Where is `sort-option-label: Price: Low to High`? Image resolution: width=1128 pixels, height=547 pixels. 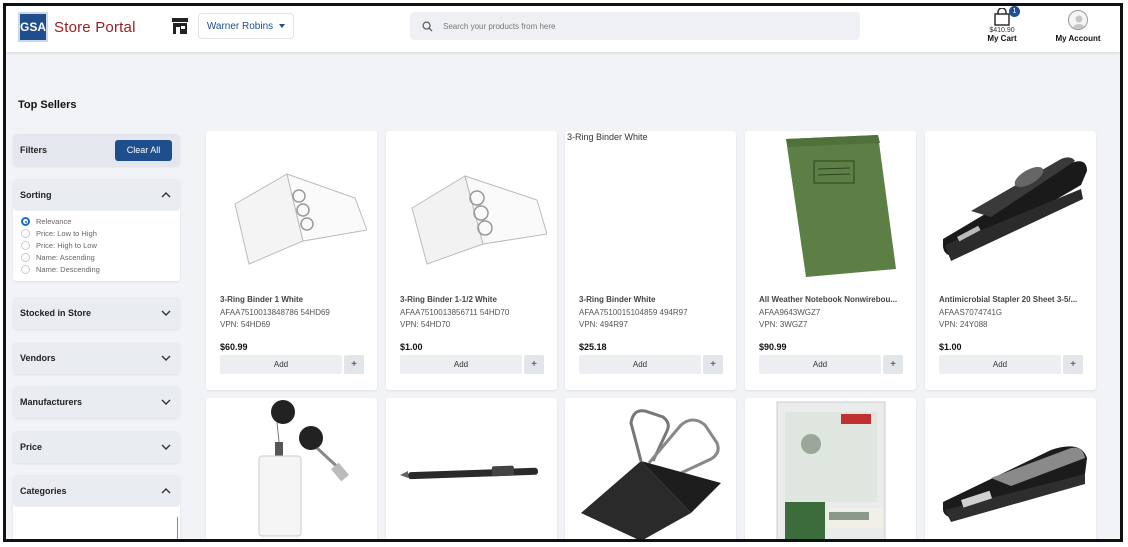 sort-option-label: Price: Low to High is located at coordinates (66, 234).